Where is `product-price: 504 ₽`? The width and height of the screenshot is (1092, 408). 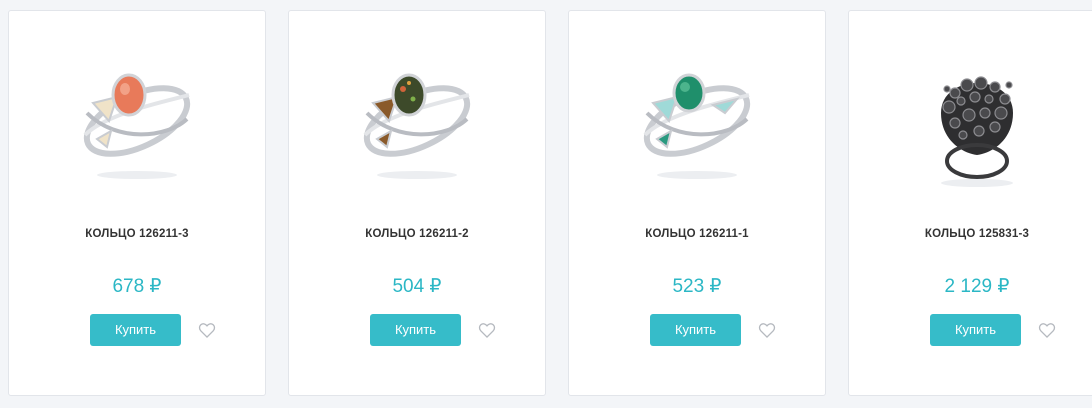
product-price: 504 ₽ is located at coordinates (417, 286).